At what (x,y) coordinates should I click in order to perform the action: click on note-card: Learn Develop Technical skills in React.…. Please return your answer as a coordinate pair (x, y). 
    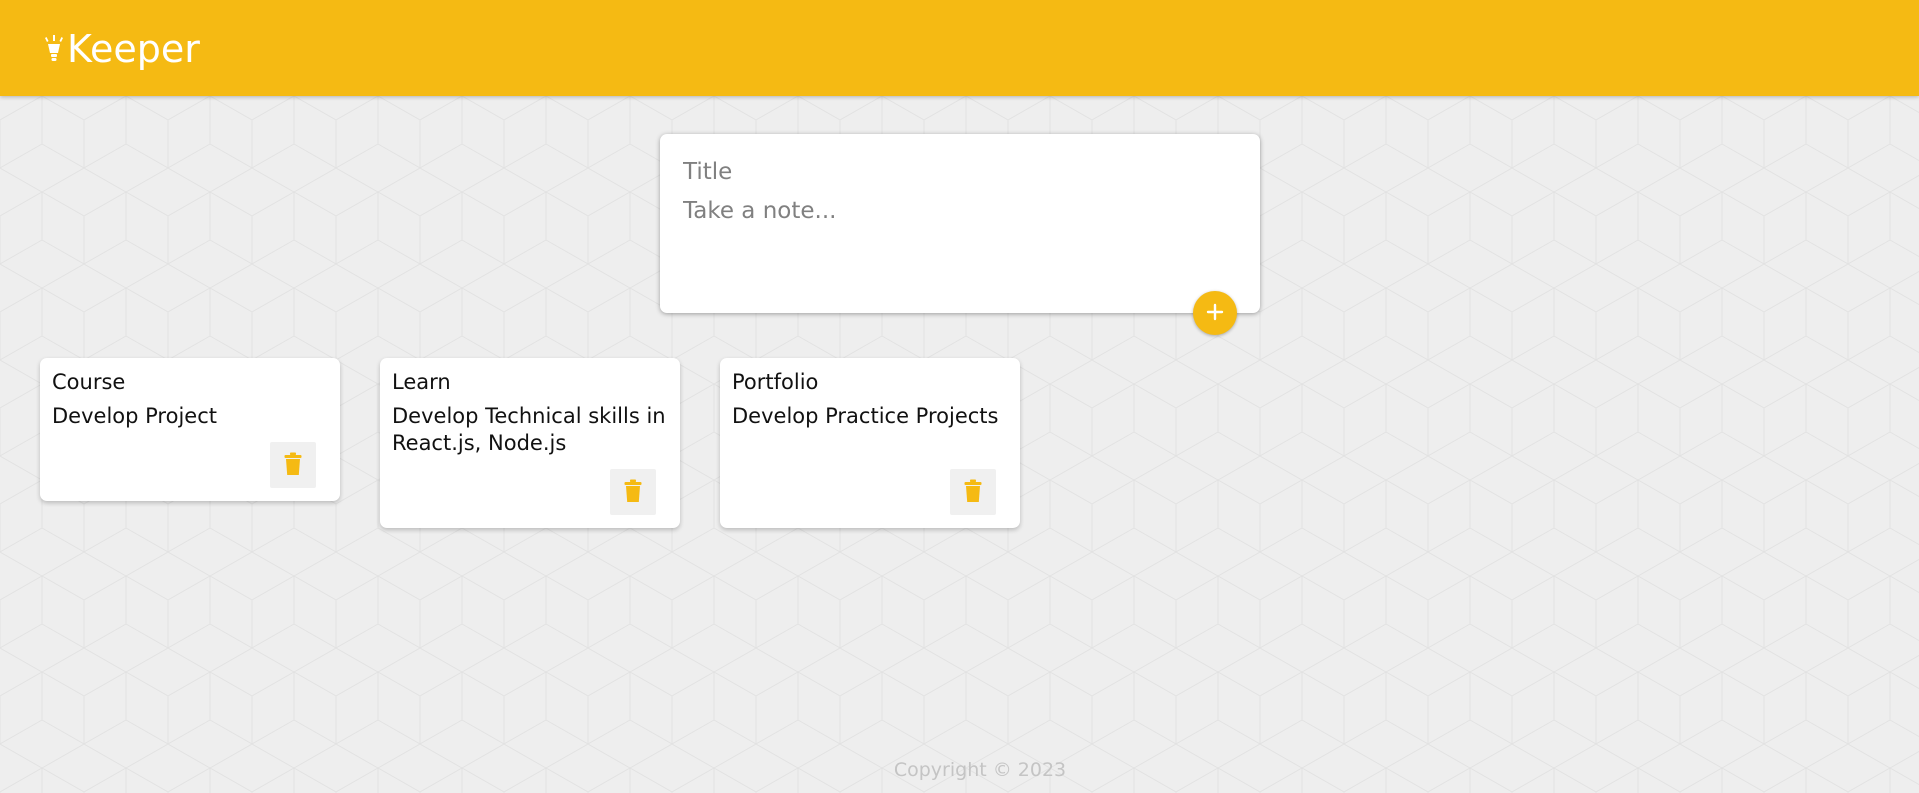
    Looking at the image, I should click on (530, 443).